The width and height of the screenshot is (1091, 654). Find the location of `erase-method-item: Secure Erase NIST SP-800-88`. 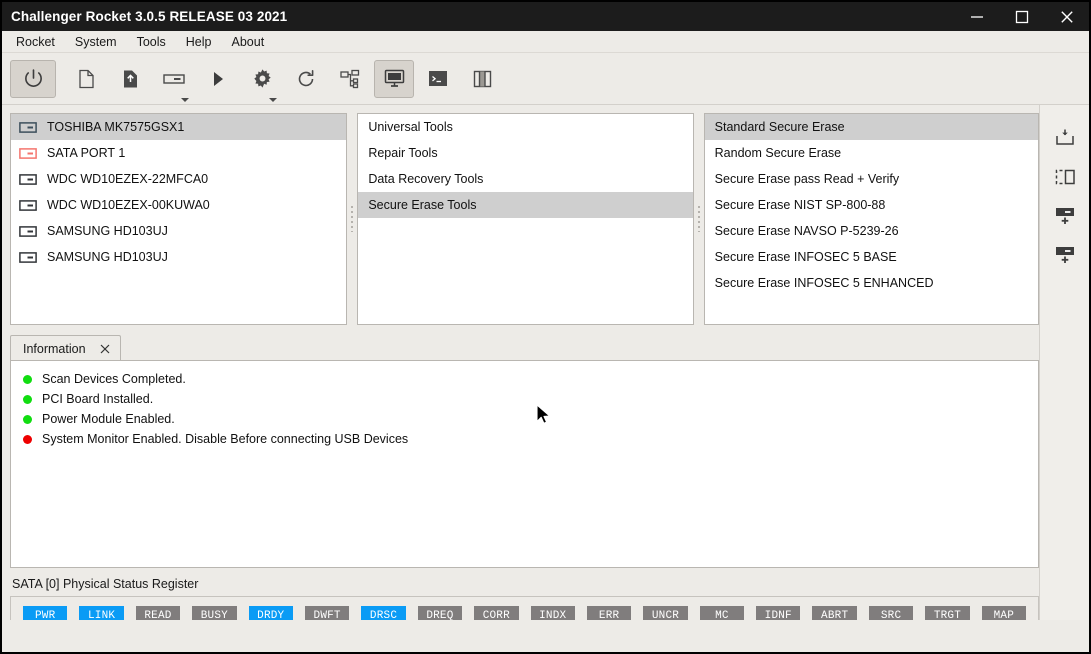

erase-method-item: Secure Erase NIST SP-800-88 is located at coordinates (871, 205).